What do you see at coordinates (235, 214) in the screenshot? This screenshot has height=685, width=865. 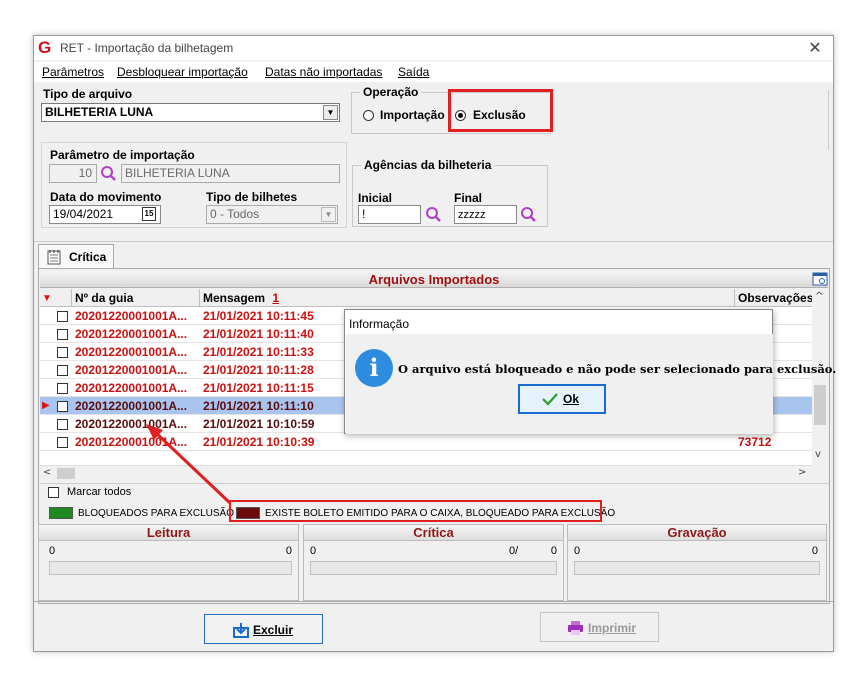 I see `tipo-bilhetes-value: 0 - Todos` at bounding box center [235, 214].